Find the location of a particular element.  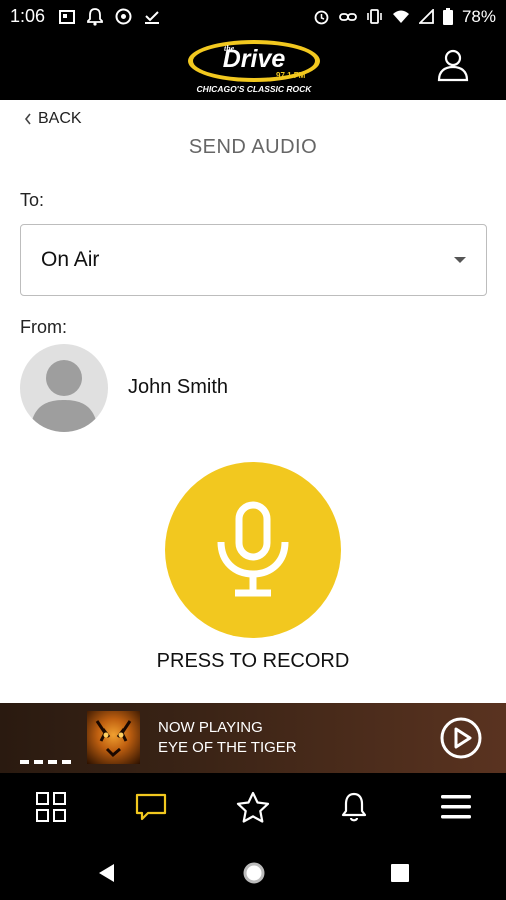

bell-notification-icon is located at coordinates (95, 16).